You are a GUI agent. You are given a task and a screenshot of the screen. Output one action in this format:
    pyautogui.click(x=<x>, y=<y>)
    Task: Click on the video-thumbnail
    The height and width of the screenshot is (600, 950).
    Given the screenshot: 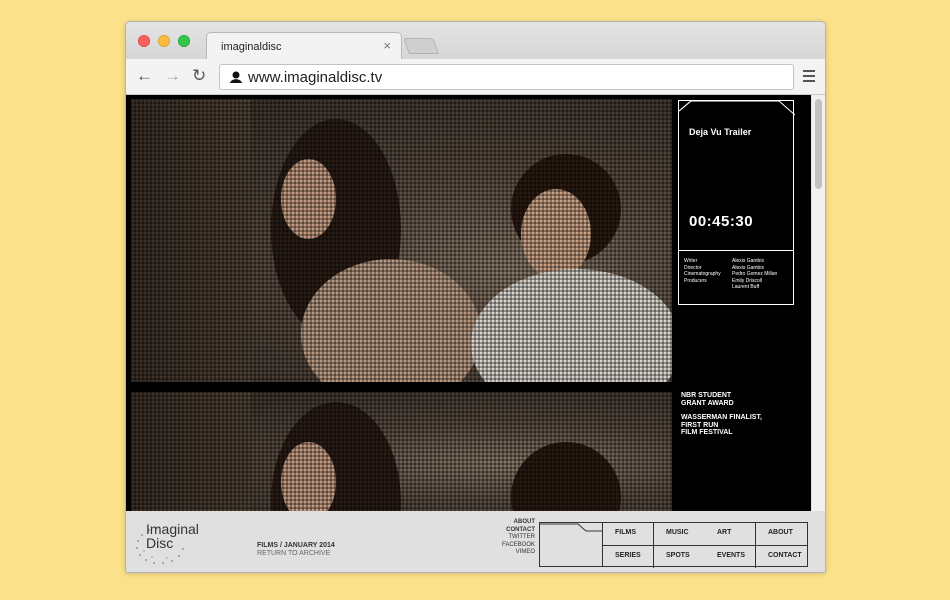 What is the action you would take?
    pyautogui.click(x=401, y=451)
    